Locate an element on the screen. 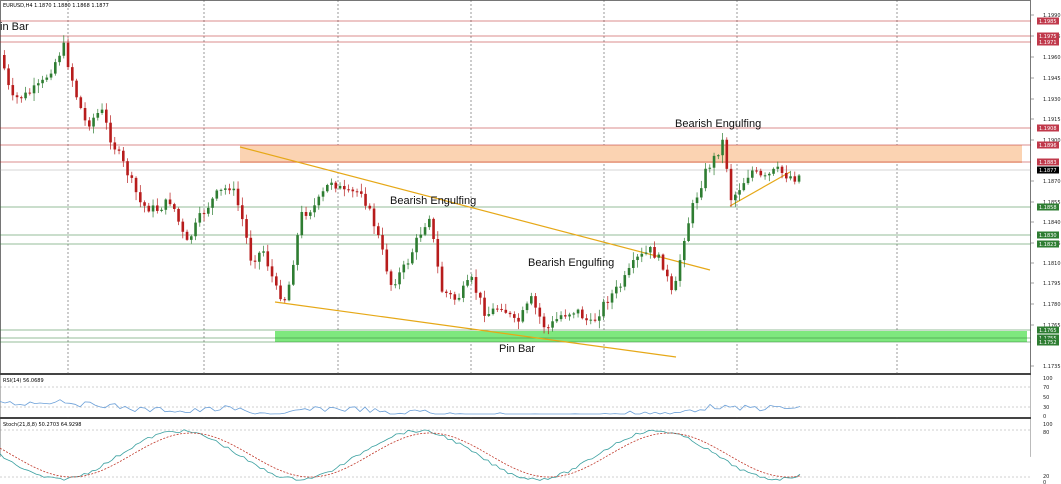 The height and width of the screenshot is (484, 1061). stochastic-axis-label: 80 is located at coordinates (1046, 433).